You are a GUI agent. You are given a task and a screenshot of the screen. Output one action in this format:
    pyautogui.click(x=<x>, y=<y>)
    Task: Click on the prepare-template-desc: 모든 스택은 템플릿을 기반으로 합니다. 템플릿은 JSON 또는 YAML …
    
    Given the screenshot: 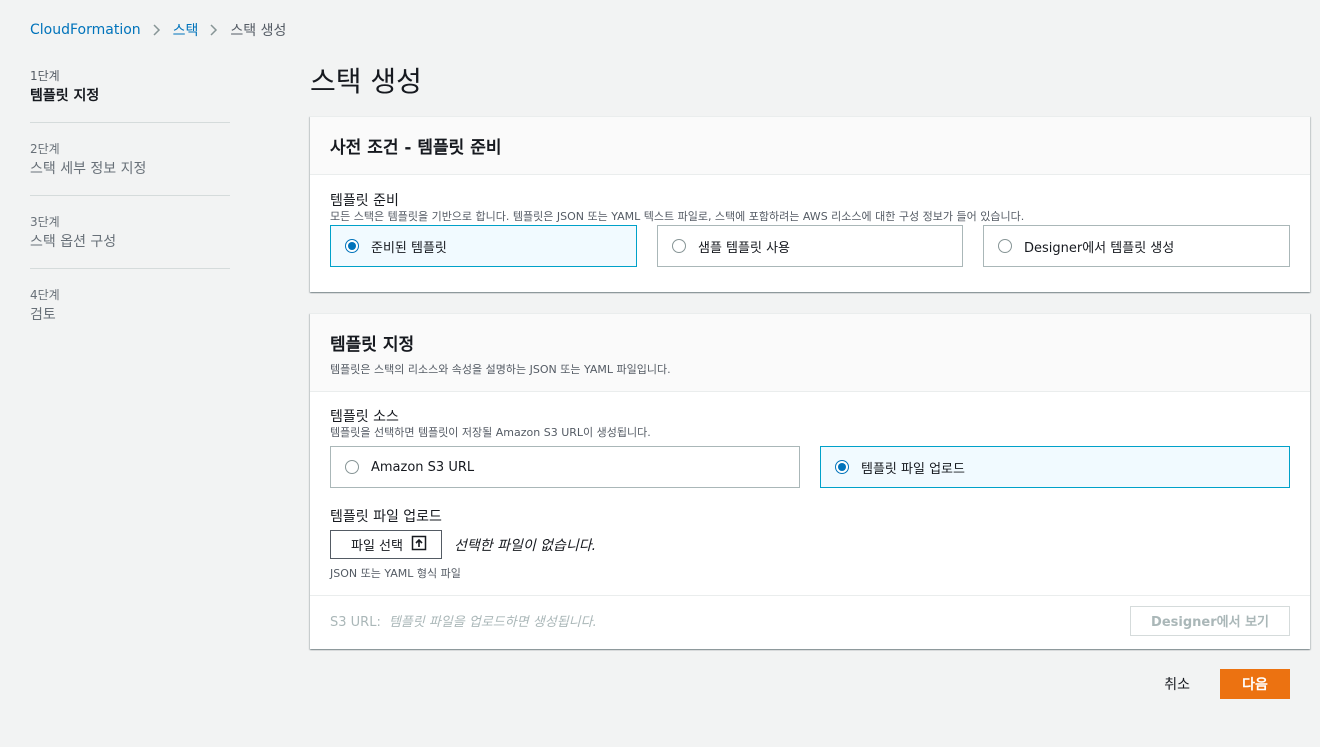 What is the action you would take?
    pyautogui.click(x=677, y=216)
    